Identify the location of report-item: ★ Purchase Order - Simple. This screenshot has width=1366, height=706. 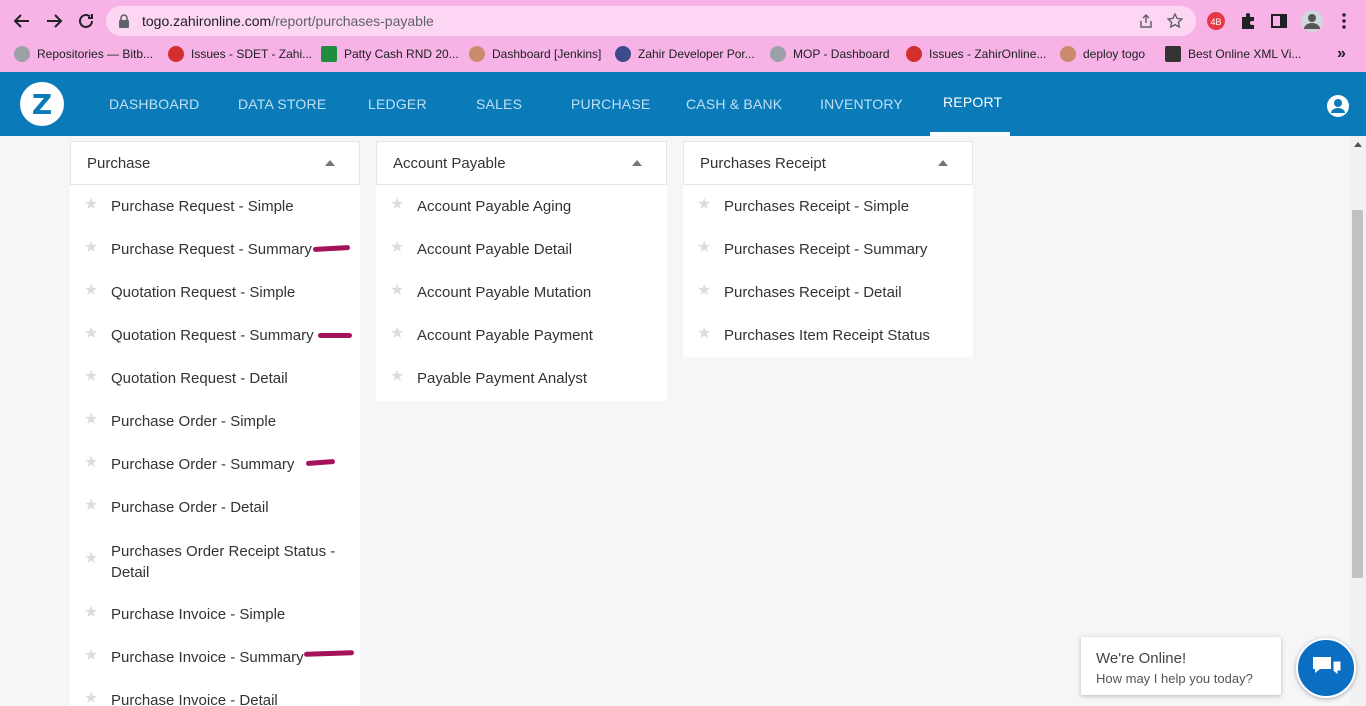
(215, 421).